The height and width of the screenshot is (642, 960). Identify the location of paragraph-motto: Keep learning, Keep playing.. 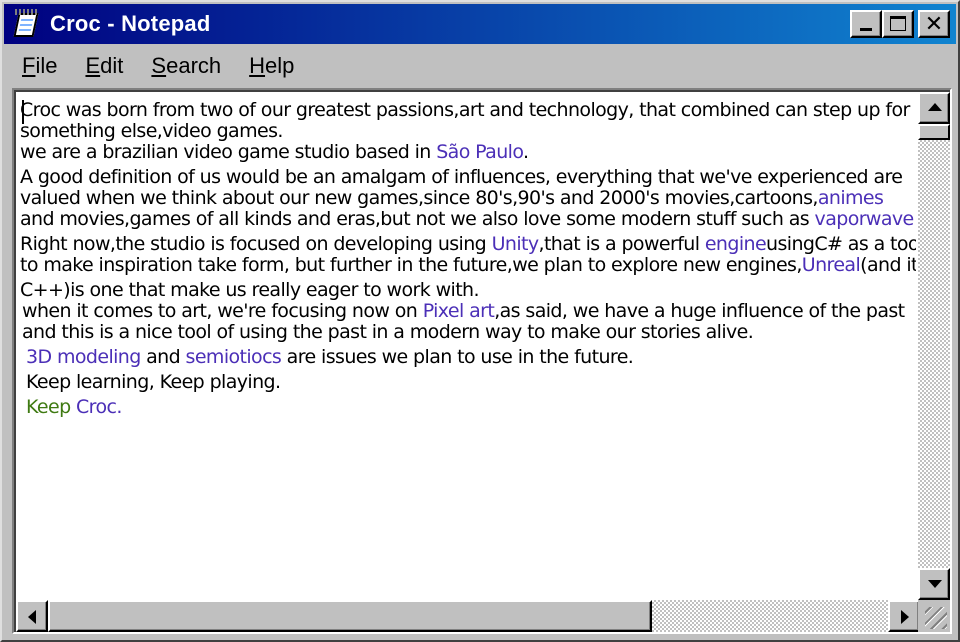
(153, 382).